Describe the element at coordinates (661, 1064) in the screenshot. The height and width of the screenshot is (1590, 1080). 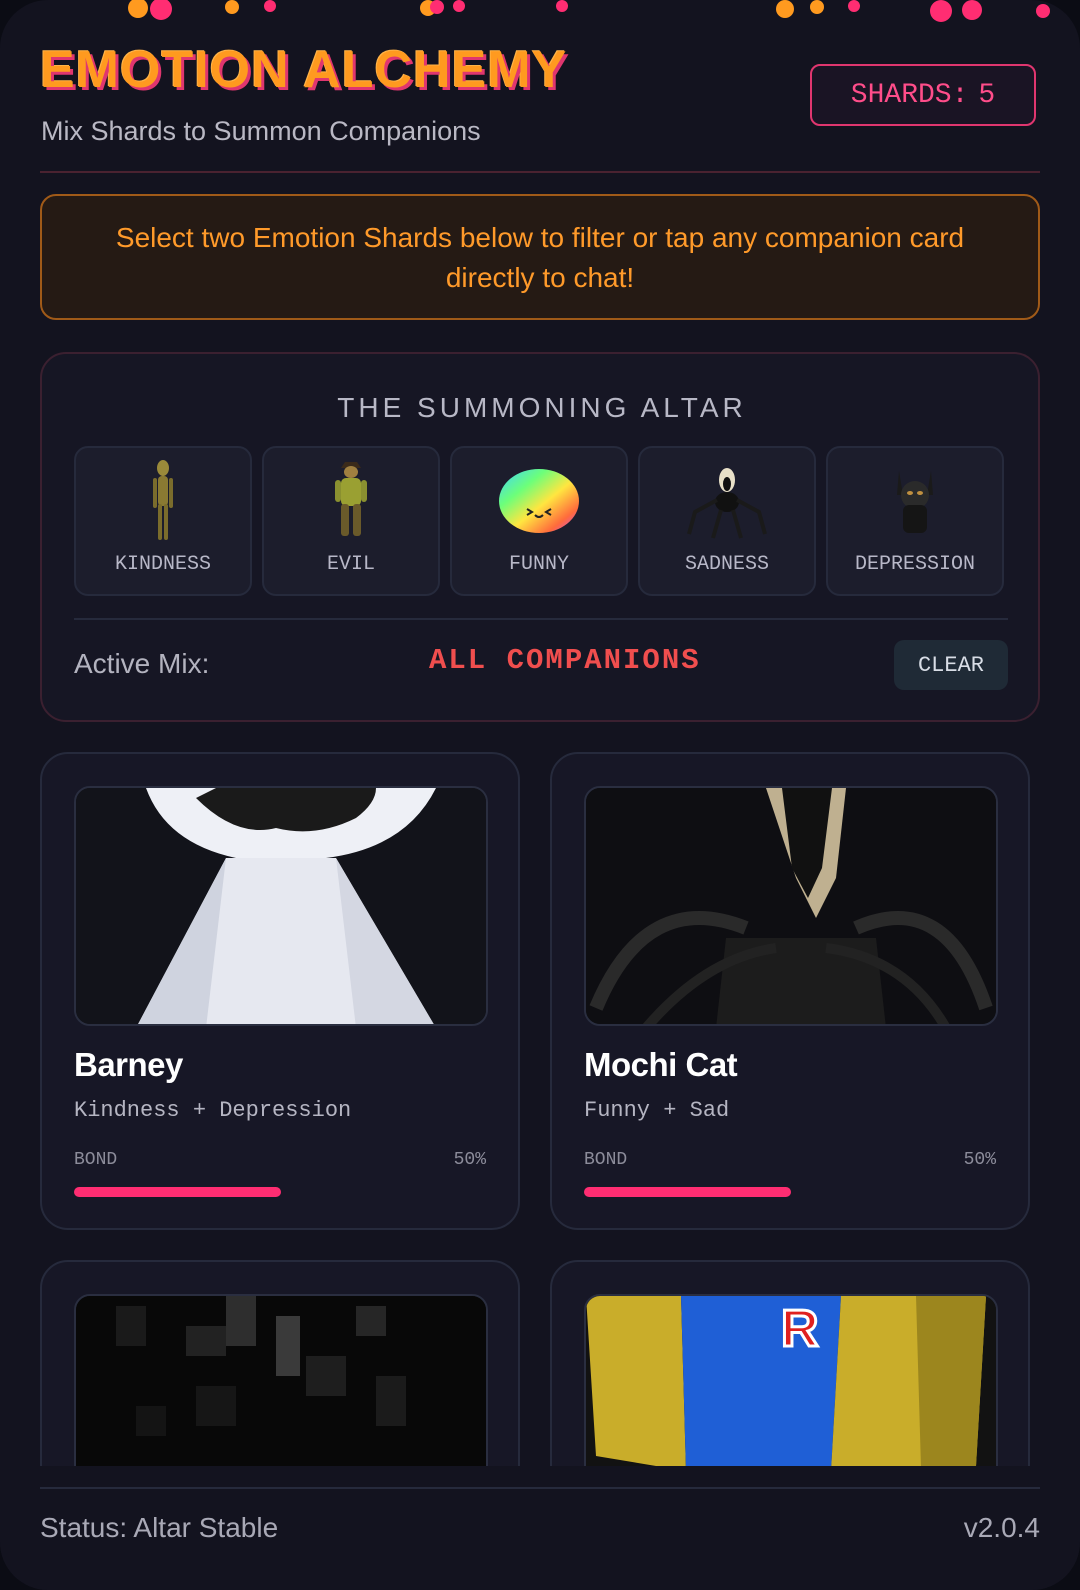
I see `companion-name: Mochi Cat` at that location.